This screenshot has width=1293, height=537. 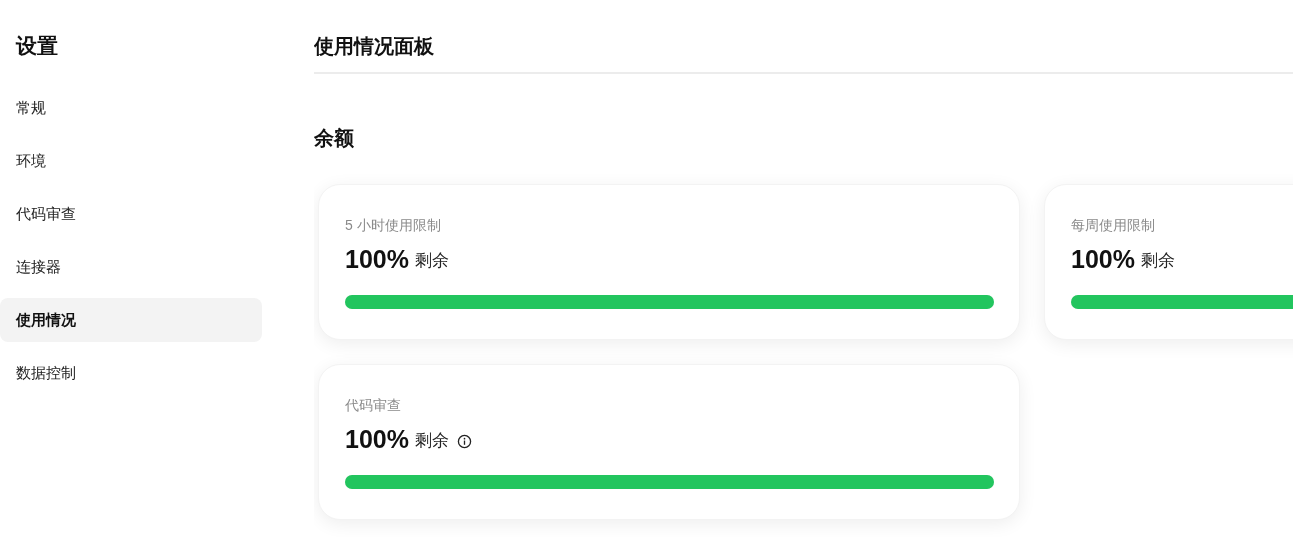 I want to click on sidebar-item: 数据控制, so click(x=131, y=373).